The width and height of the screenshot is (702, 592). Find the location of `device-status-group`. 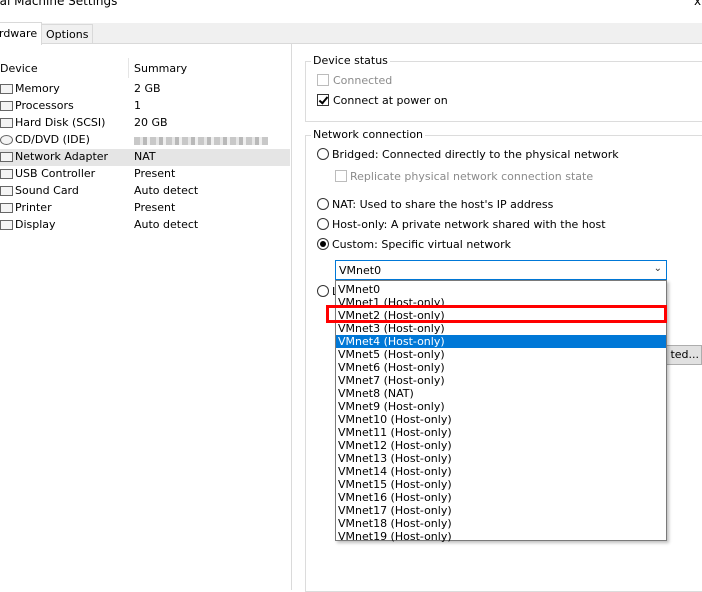

device-status-group is located at coordinates (503, 91).